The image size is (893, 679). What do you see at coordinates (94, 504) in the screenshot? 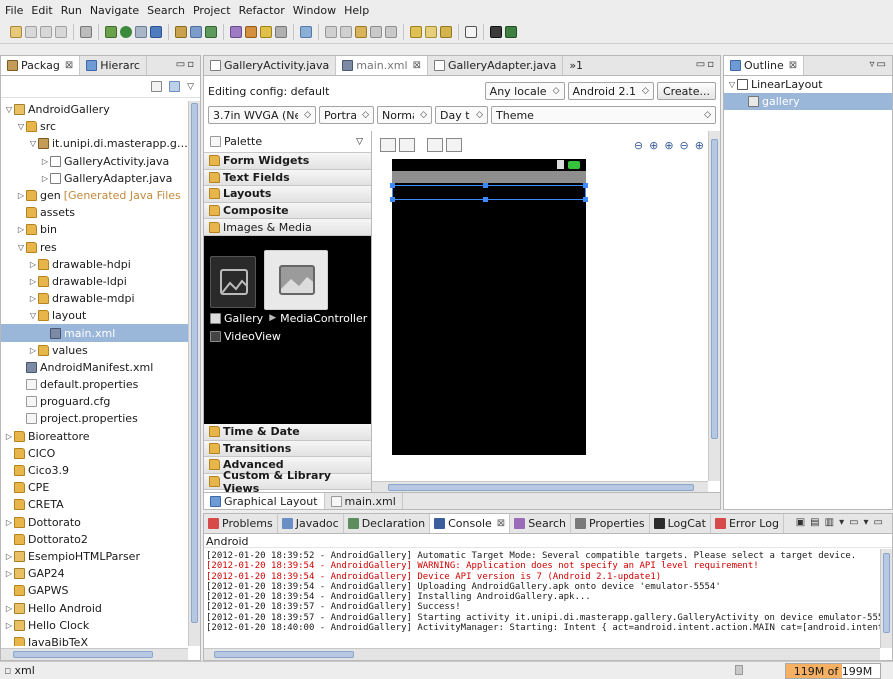
I see `tree-item: CRETA` at bounding box center [94, 504].